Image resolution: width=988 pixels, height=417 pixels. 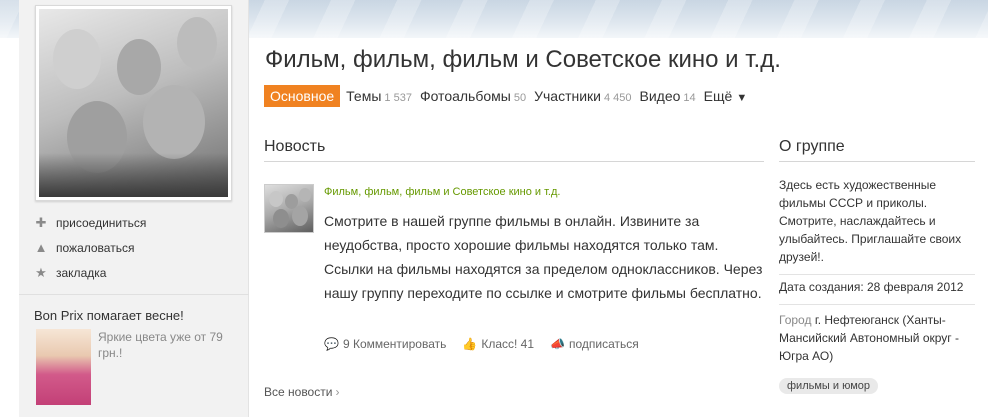 What do you see at coordinates (465, 95) in the screenshot?
I see `tab-photo-albums-label: Фотоальбомы` at bounding box center [465, 95].